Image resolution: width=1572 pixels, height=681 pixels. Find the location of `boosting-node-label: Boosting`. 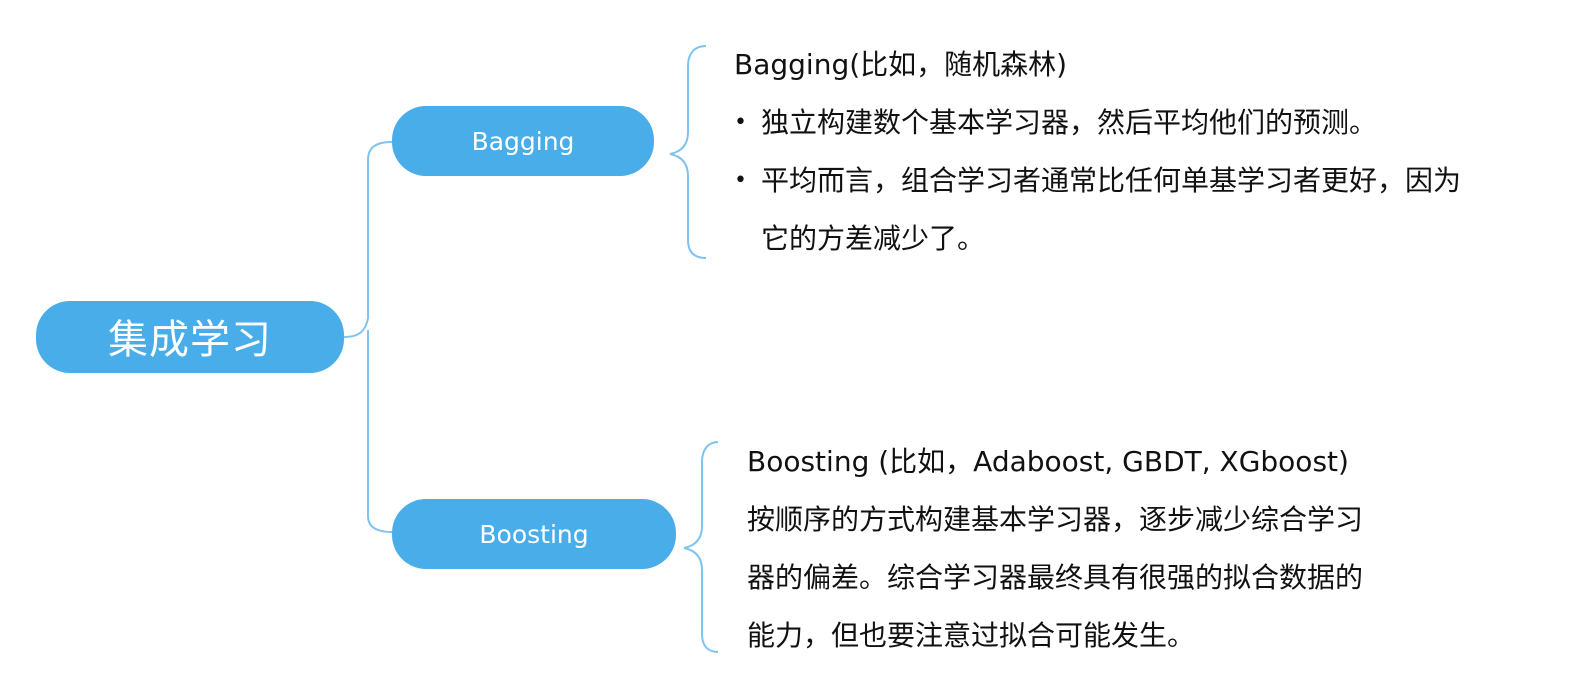

boosting-node-label: Boosting is located at coordinates (534, 534).